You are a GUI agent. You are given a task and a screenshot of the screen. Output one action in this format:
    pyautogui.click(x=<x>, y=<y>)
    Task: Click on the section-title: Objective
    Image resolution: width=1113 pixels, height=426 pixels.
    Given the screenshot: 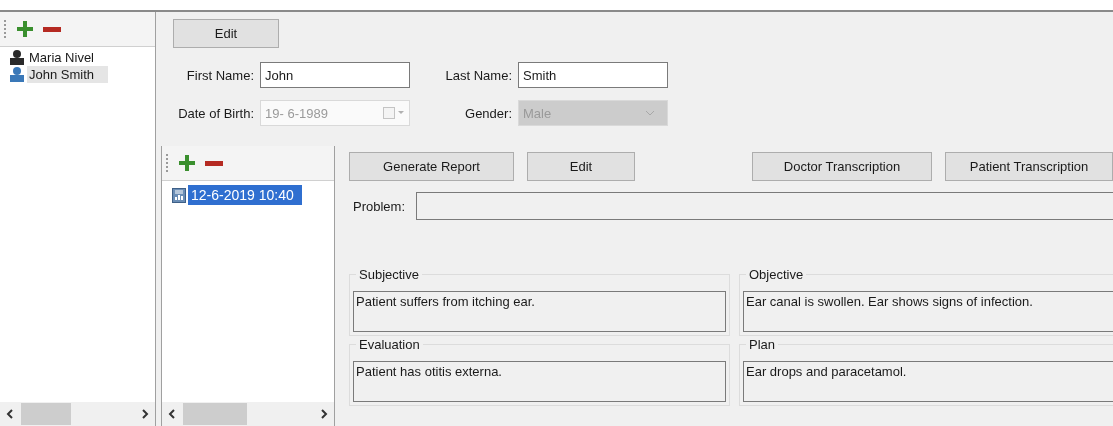 What is the action you would take?
    pyautogui.click(x=776, y=274)
    